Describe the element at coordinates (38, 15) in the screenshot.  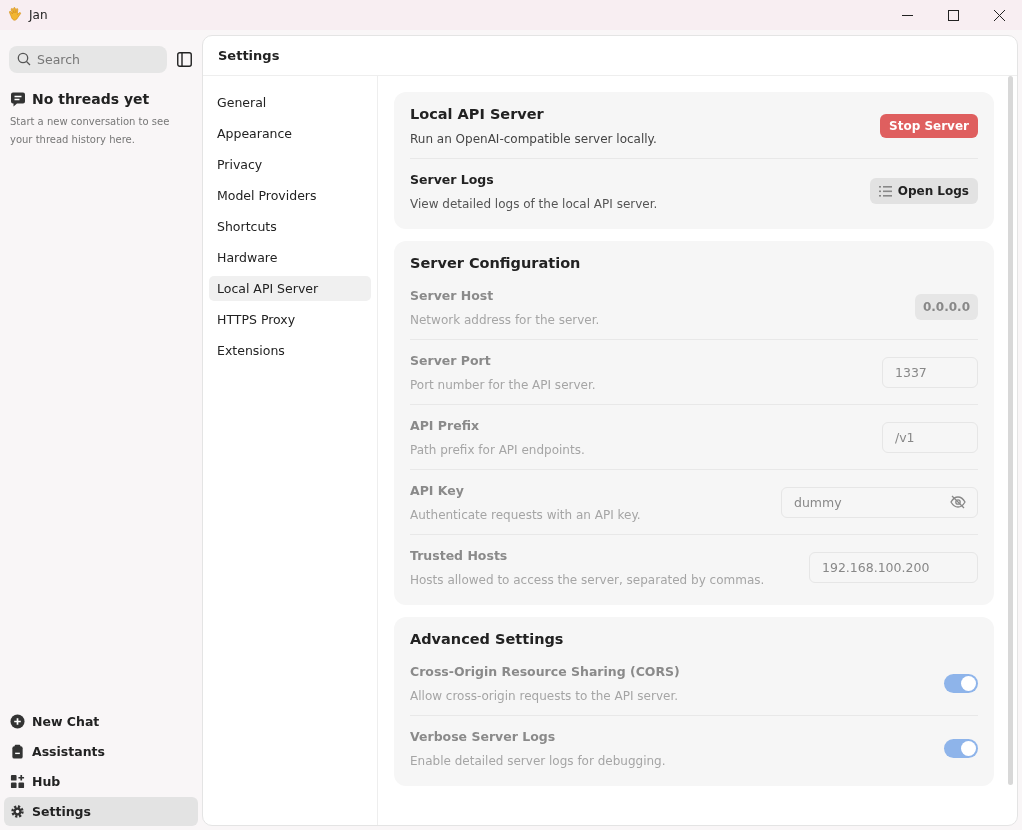
I see `window-title: Jan` at that location.